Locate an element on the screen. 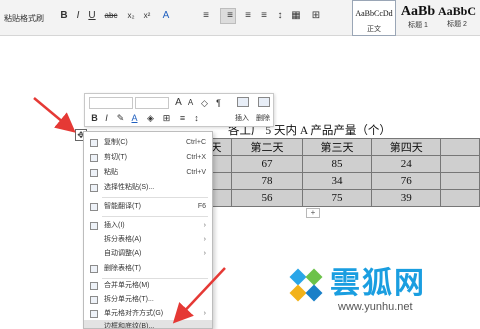 This screenshot has width=480, height=329. menu-item-label: 插入(I) is located at coordinates (114, 225).